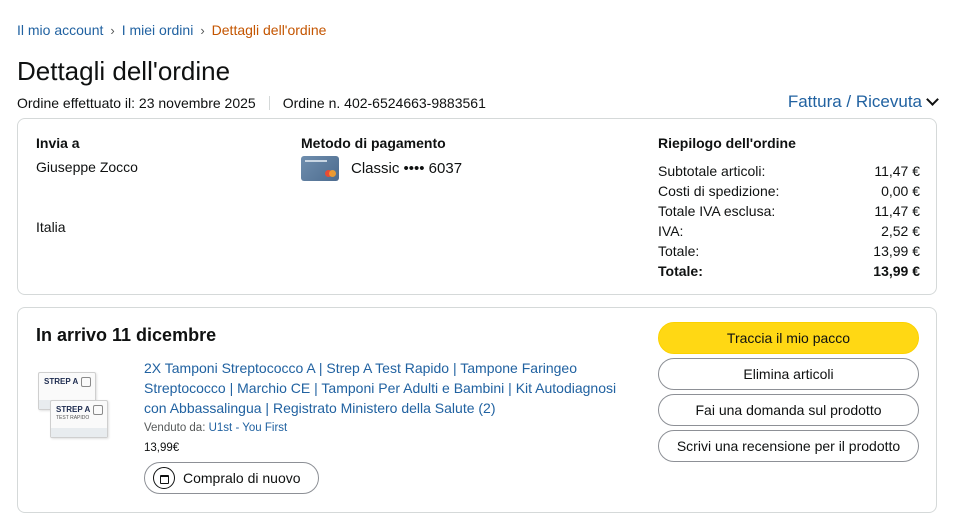 The image size is (961, 528). What do you see at coordinates (788, 374) in the screenshot?
I see `delete-items-button: Elimina articoli` at bounding box center [788, 374].